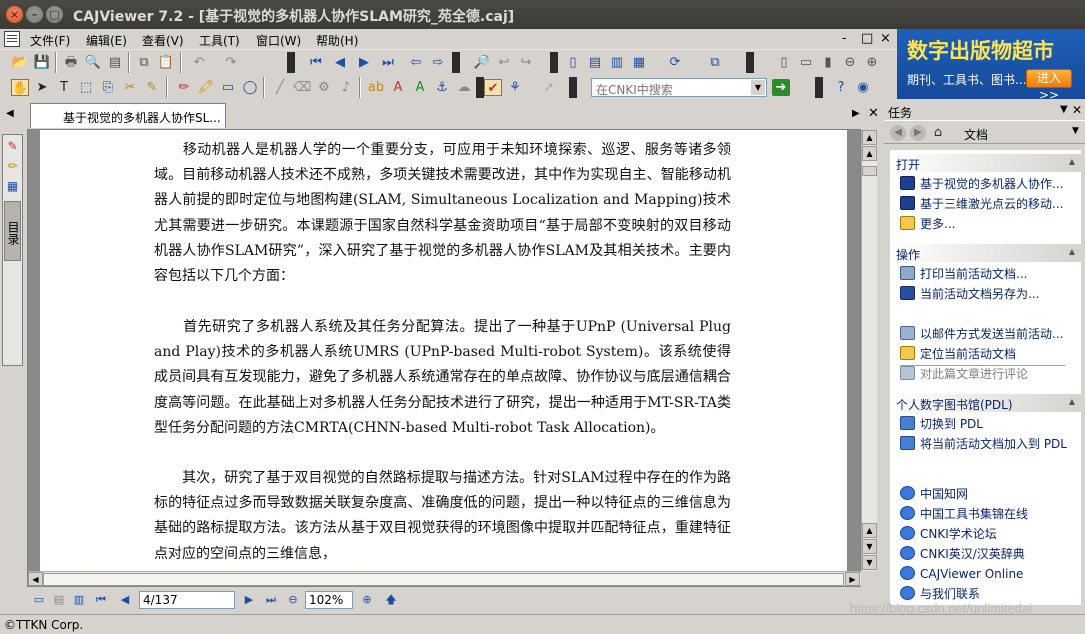 This screenshot has height=634, width=1085. I want to click on snapshot-icon: ✂, so click(130, 87).